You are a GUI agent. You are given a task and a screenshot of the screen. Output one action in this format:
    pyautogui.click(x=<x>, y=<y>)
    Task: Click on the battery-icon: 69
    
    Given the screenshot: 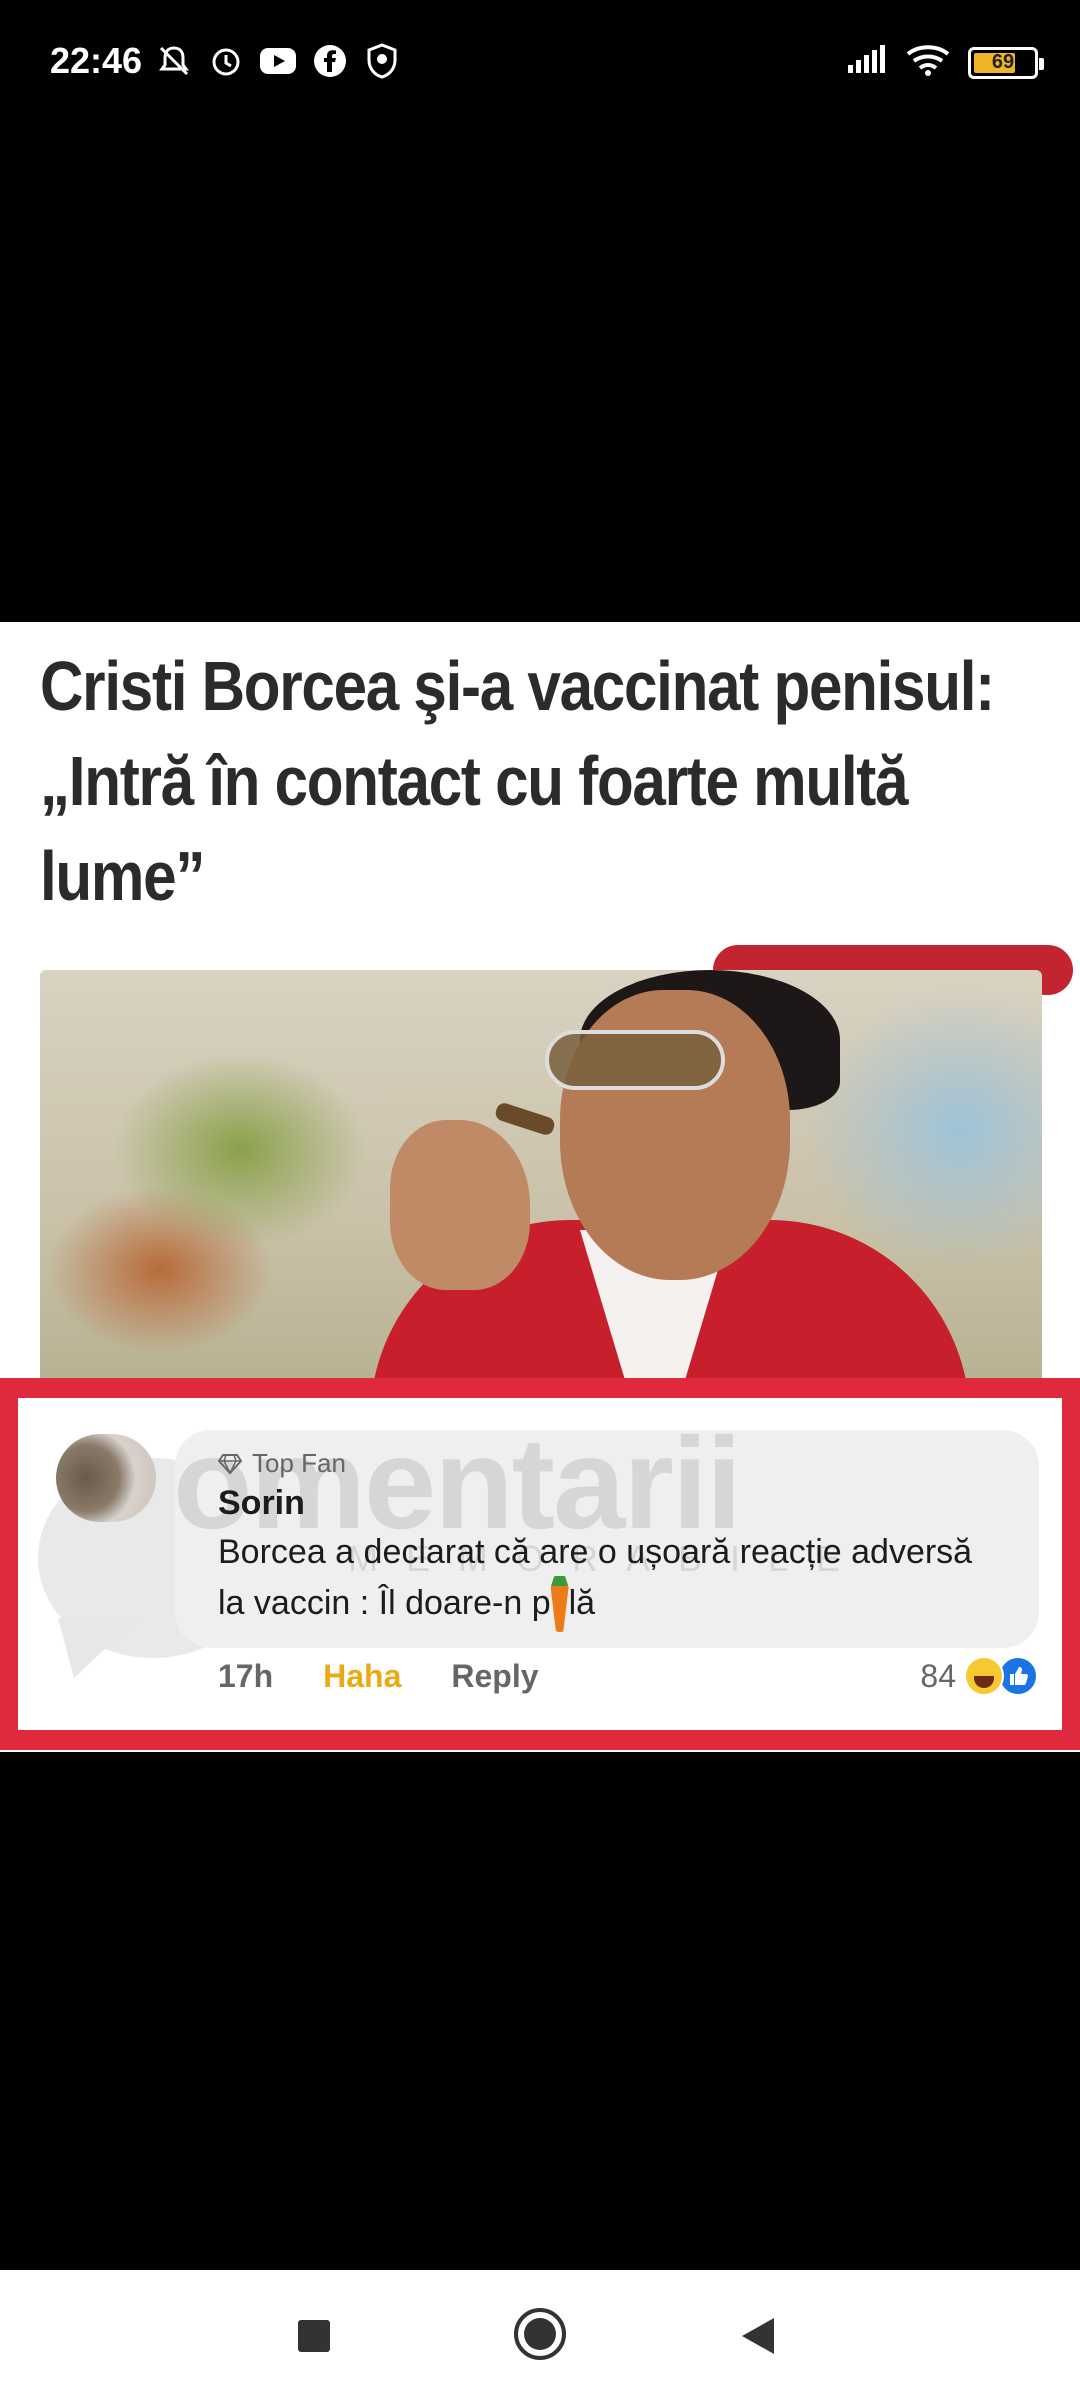 What is the action you would take?
    pyautogui.click(x=1006, y=62)
    